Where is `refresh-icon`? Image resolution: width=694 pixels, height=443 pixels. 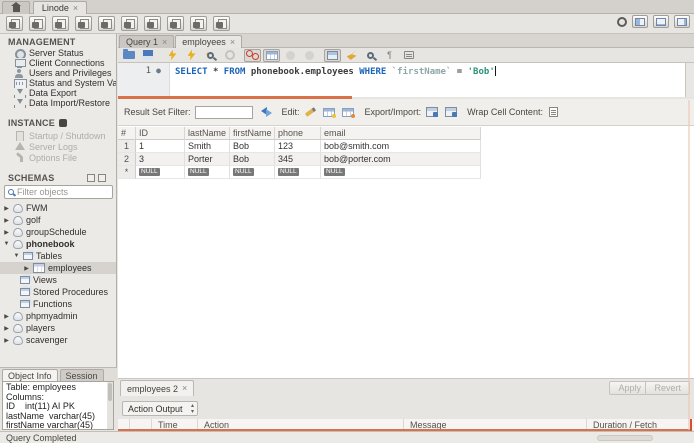
refresh-icon is located at coordinates (266, 112).